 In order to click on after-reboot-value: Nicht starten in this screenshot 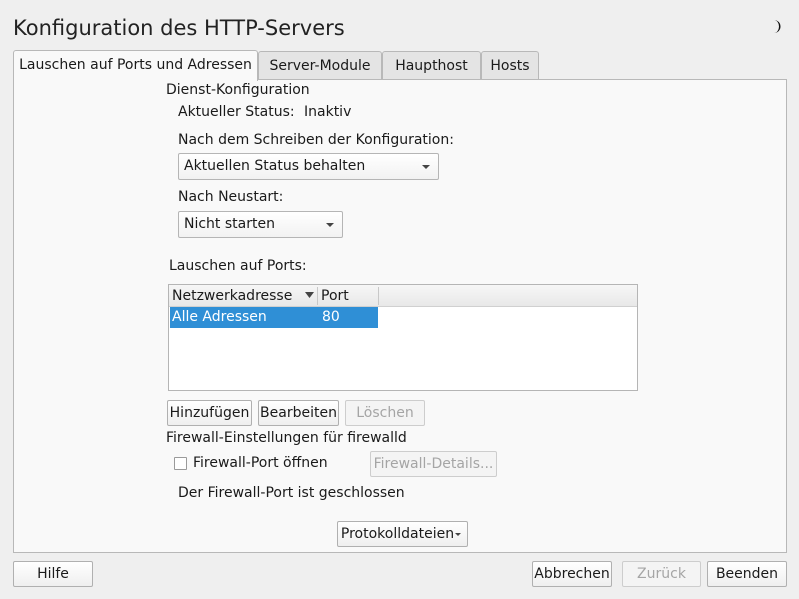, I will do `click(229, 224)`.